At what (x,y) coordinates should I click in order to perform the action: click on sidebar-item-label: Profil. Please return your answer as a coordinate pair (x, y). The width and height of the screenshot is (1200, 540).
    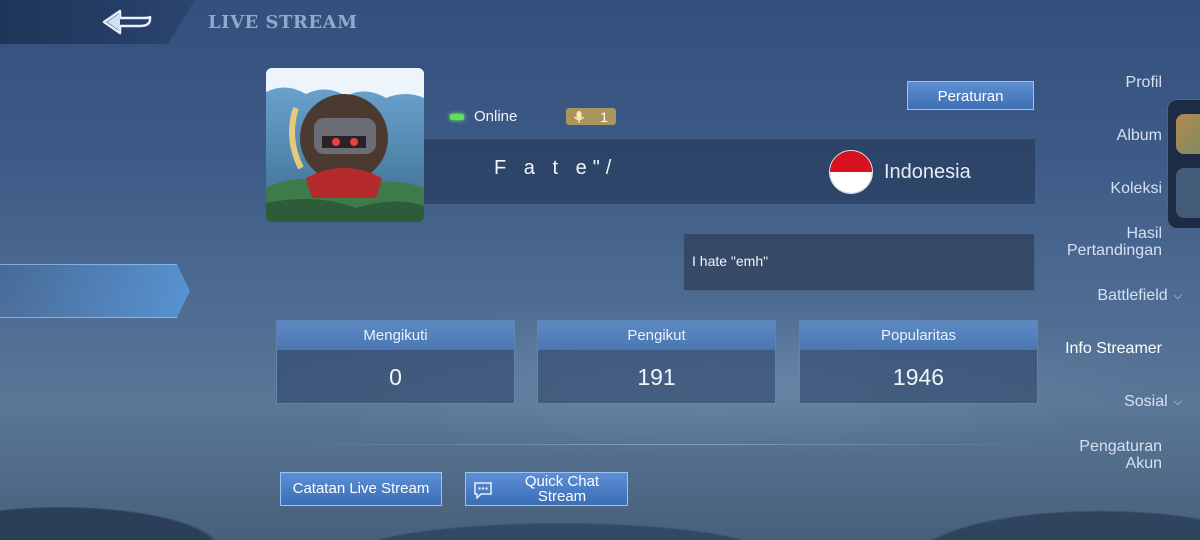
    Looking at the image, I should click on (1143, 82).